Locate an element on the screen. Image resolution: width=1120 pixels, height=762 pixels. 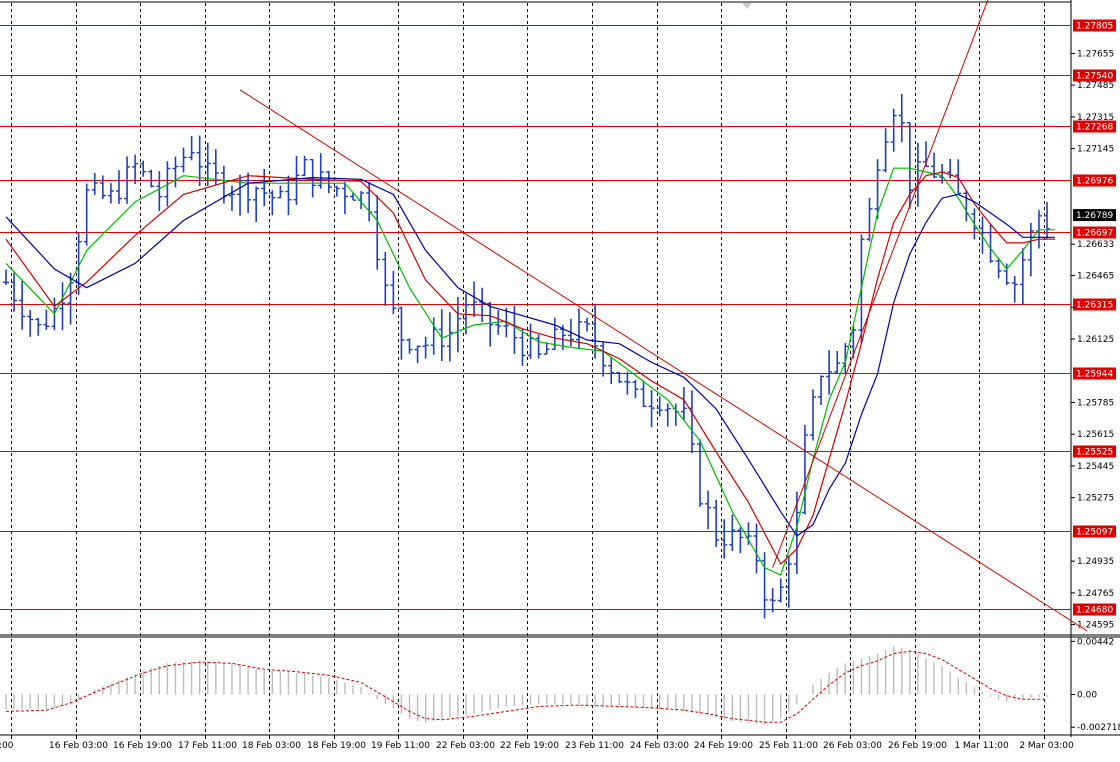
price-tick-label: 1.24935 is located at coordinates (1095, 562).